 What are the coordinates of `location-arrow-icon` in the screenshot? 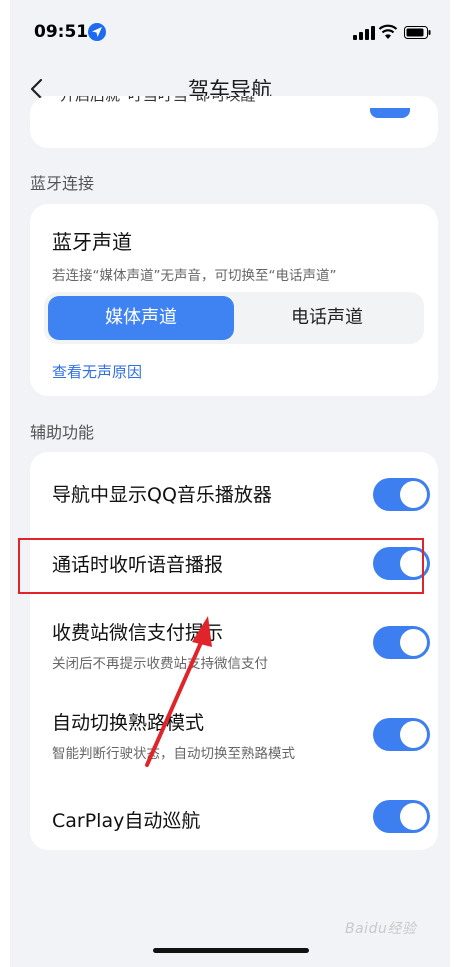 It's located at (97, 32).